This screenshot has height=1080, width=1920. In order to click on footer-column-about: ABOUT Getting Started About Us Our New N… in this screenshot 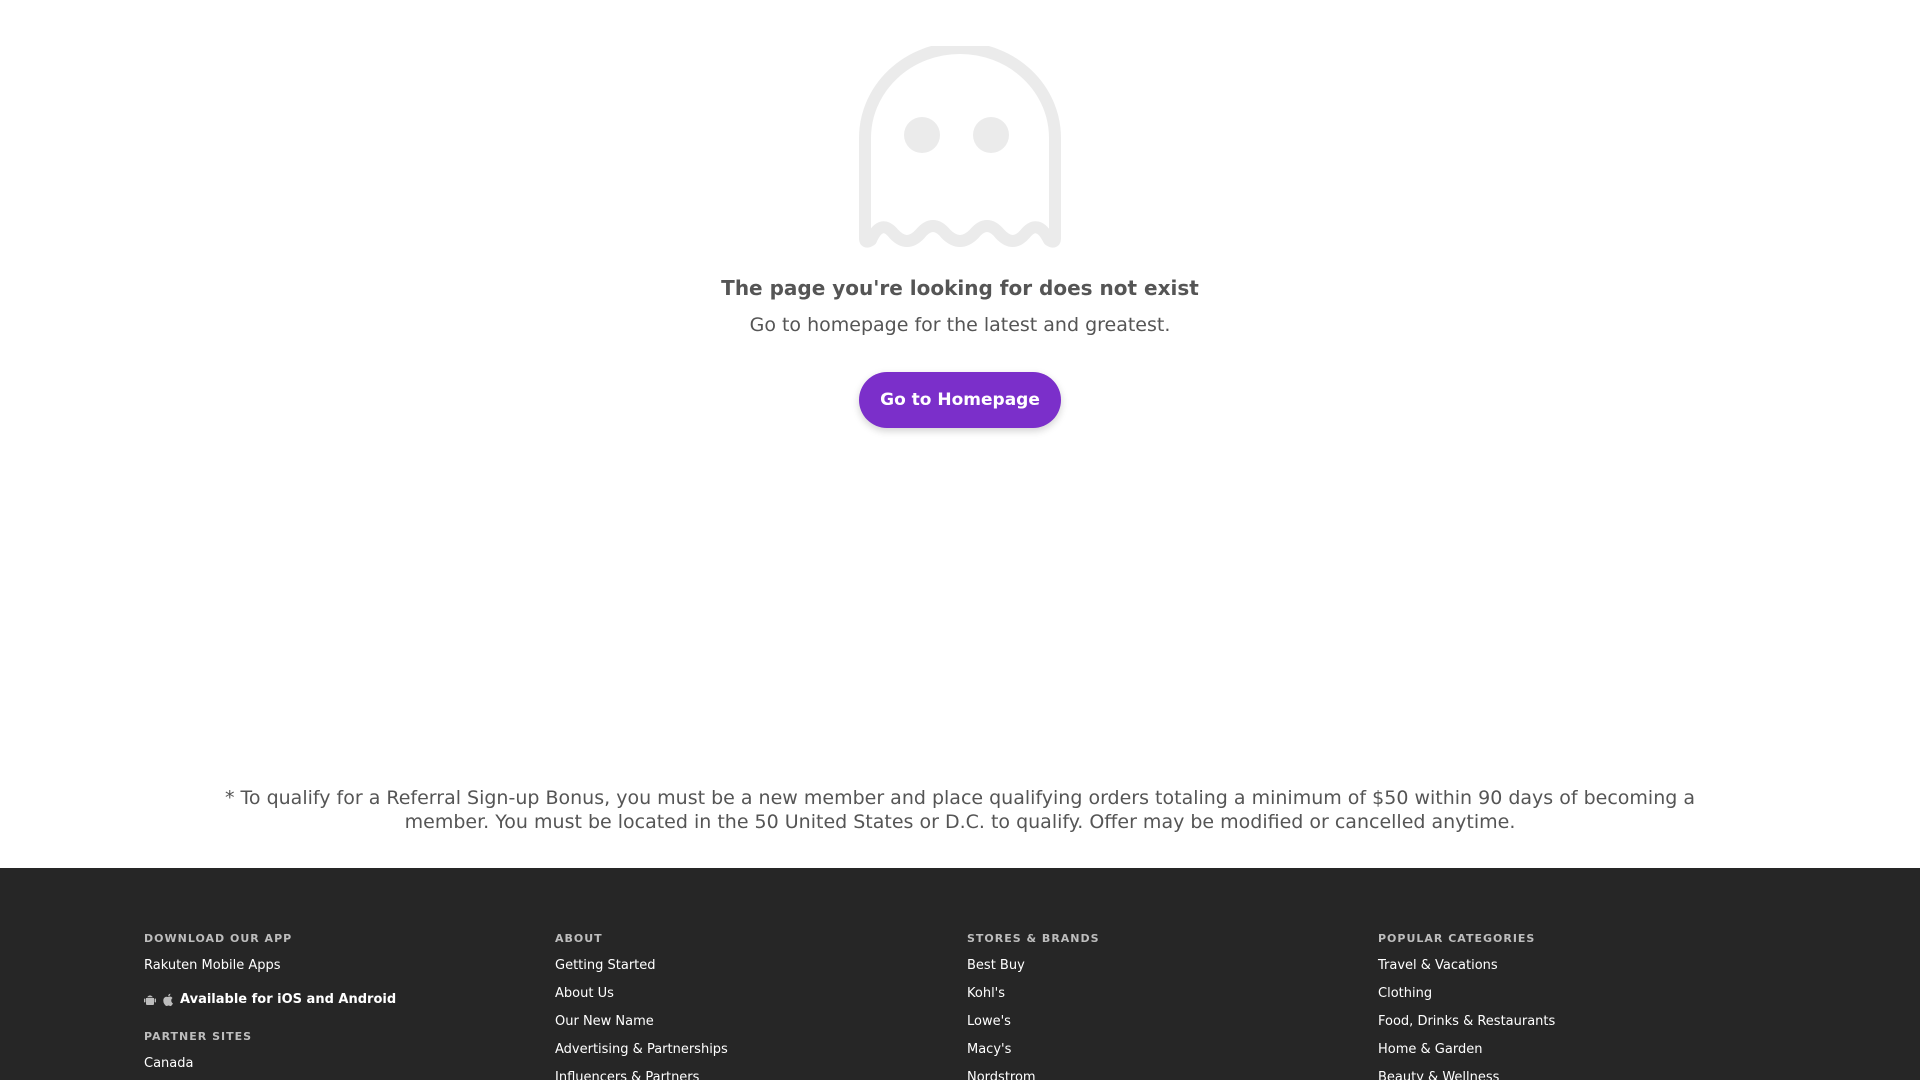, I will do `click(745, 1006)`.